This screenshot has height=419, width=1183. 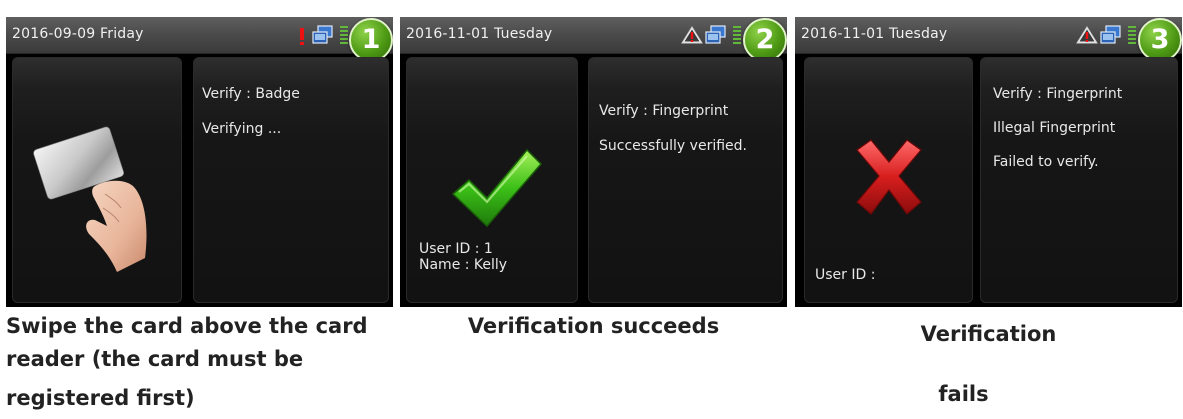 I want to click on image-panel, so click(x=97, y=180).